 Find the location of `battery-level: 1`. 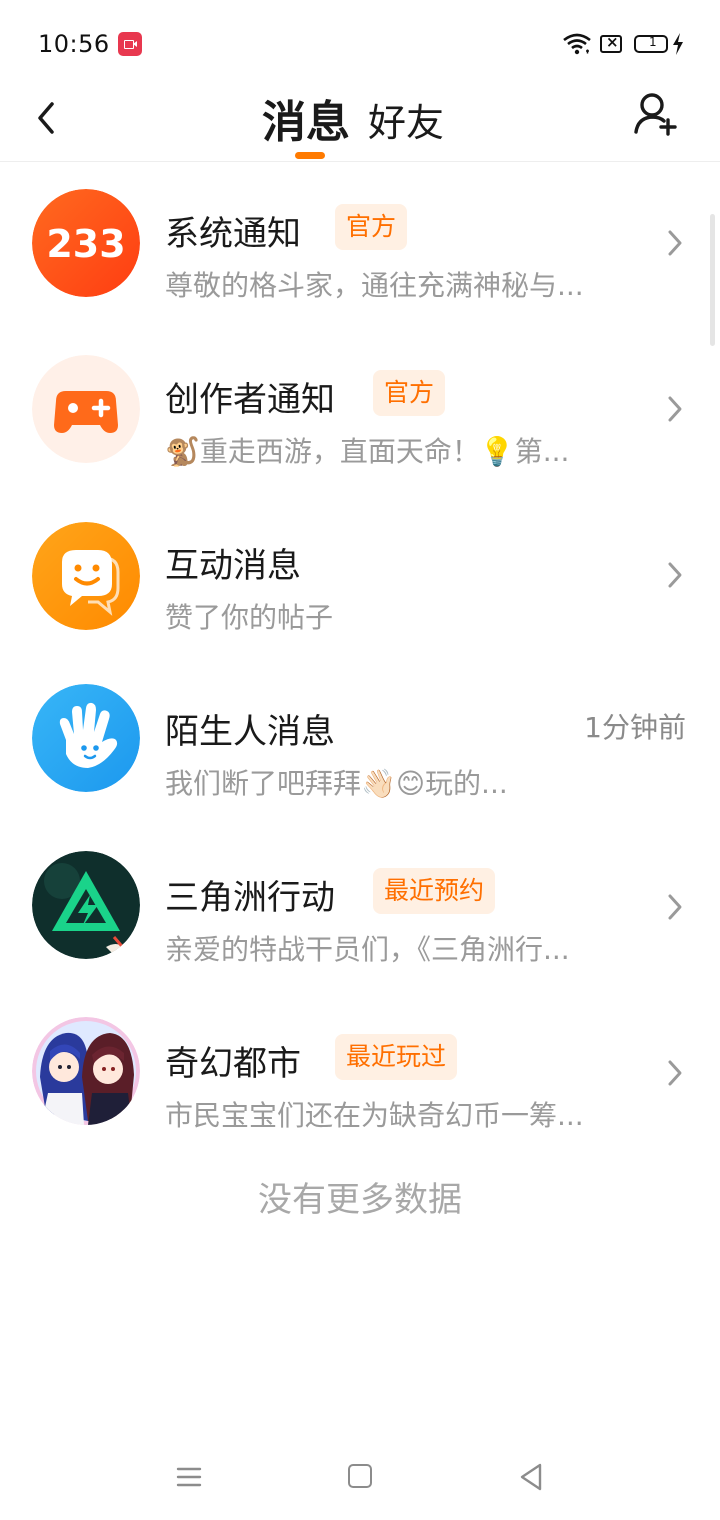

battery-level: 1 is located at coordinates (653, 42).